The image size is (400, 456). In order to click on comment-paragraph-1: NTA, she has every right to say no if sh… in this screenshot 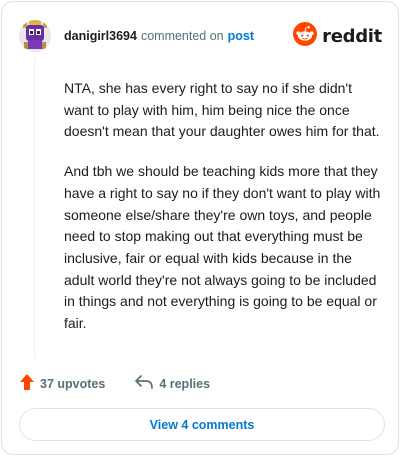, I will do `click(222, 110)`.